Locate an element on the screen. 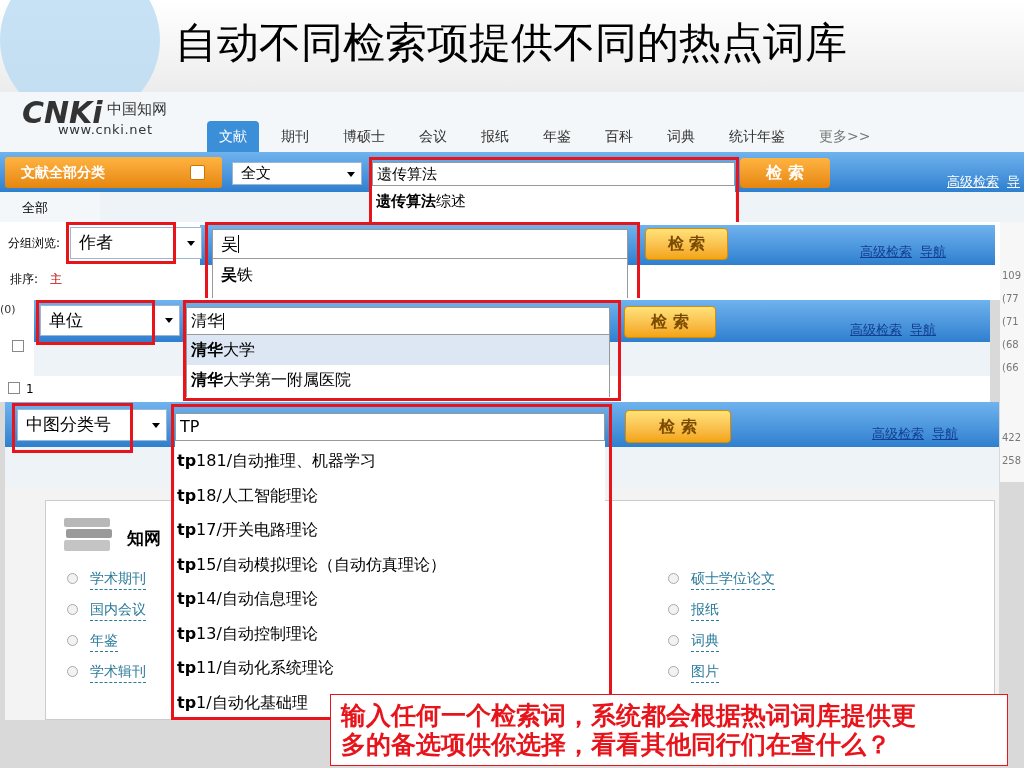  field-select: 单位 is located at coordinates (110, 320).